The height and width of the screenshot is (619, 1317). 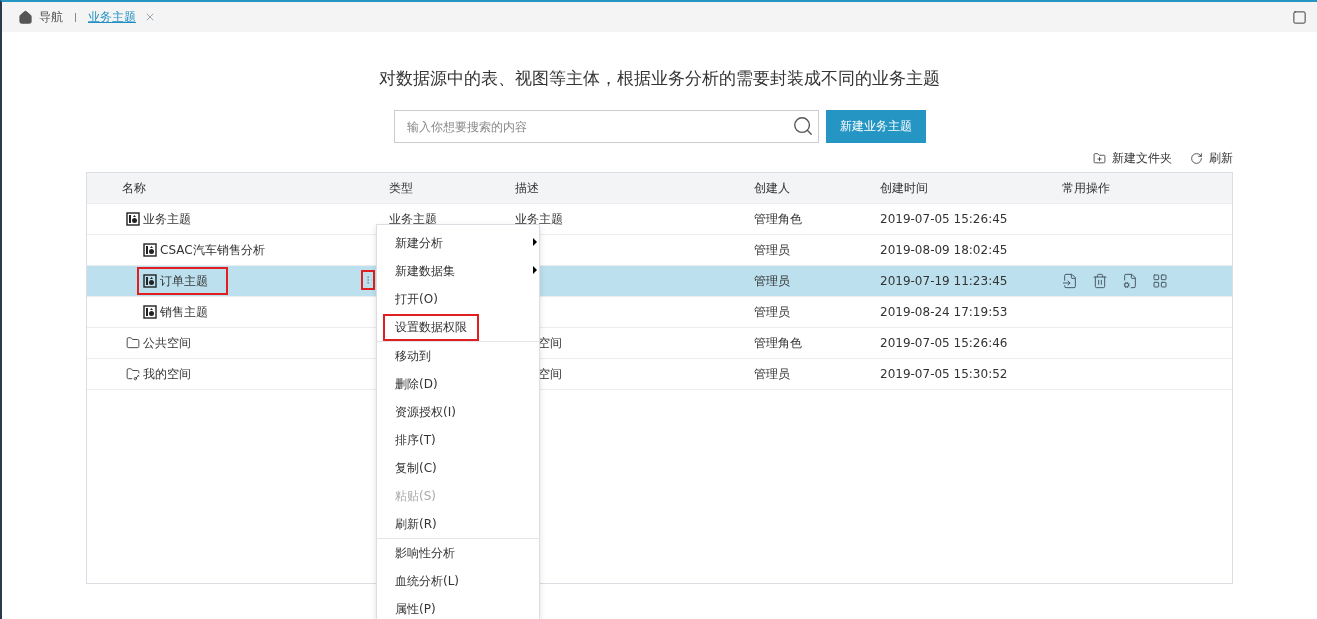 What do you see at coordinates (211, 250) in the screenshot?
I see `tree-item: CSAC汽车销售分析` at bounding box center [211, 250].